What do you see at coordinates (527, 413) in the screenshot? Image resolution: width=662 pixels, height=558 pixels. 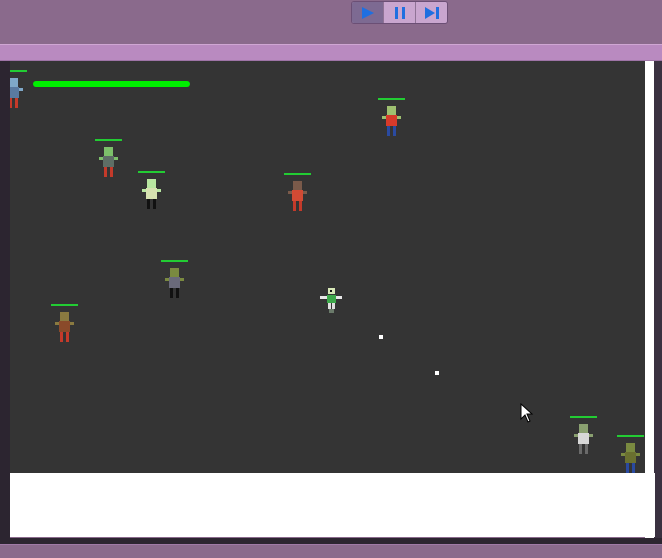 I see `mouse-cursor-icon` at bounding box center [527, 413].